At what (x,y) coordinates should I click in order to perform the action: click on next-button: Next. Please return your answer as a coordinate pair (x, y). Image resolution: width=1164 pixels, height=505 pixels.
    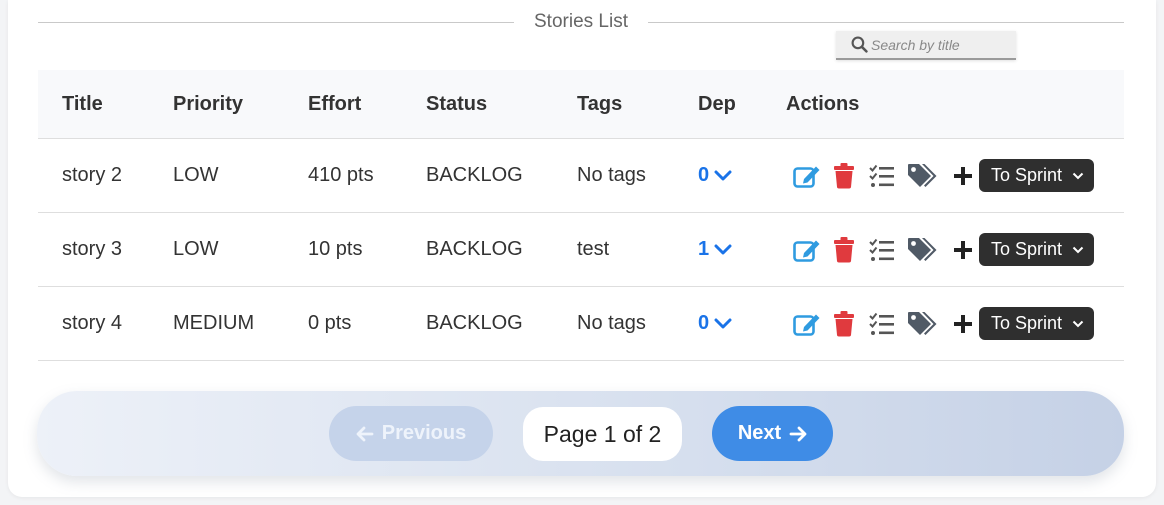
    Looking at the image, I should click on (772, 433).